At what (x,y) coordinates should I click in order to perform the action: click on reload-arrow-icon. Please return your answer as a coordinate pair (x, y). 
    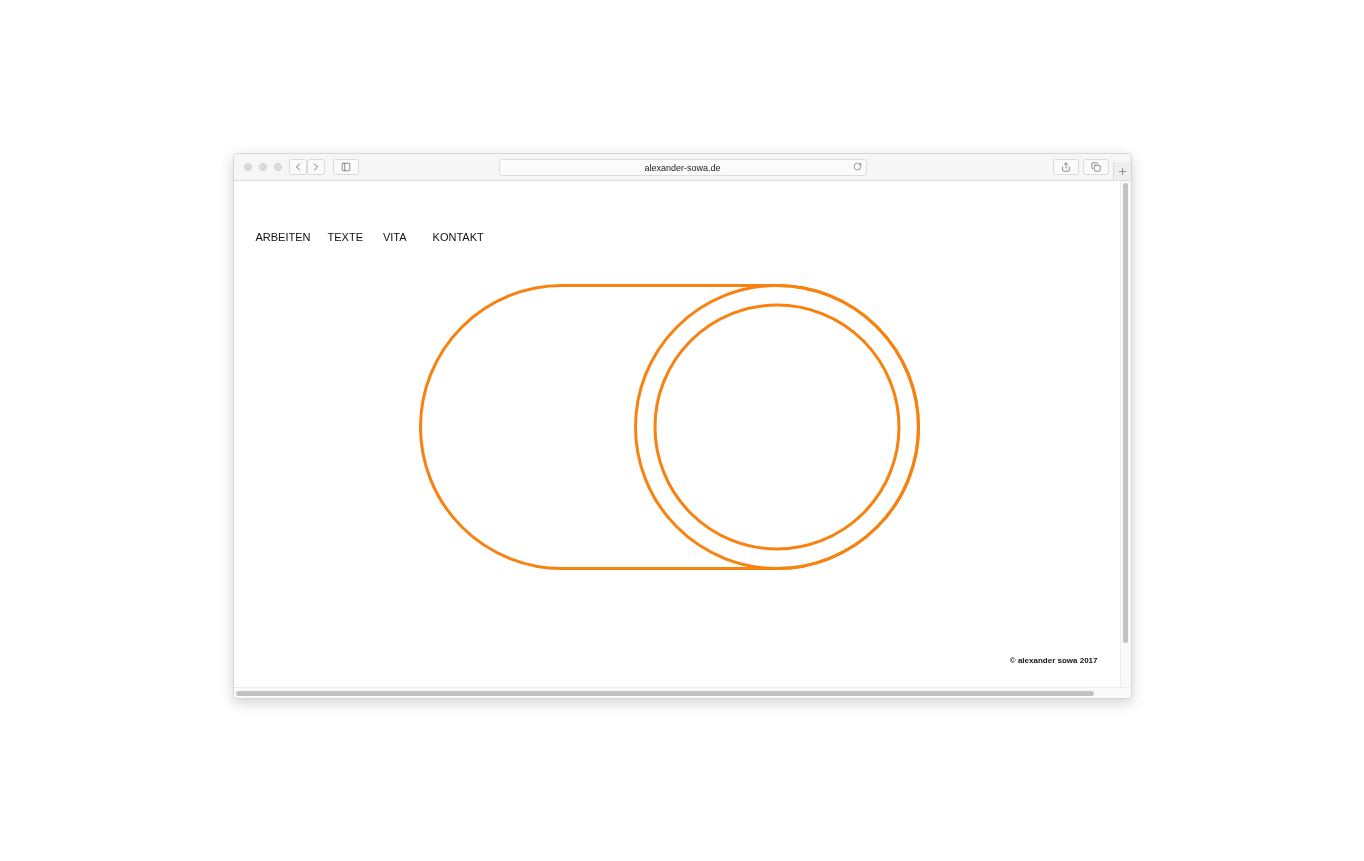
    Looking at the image, I should click on (857, 166).